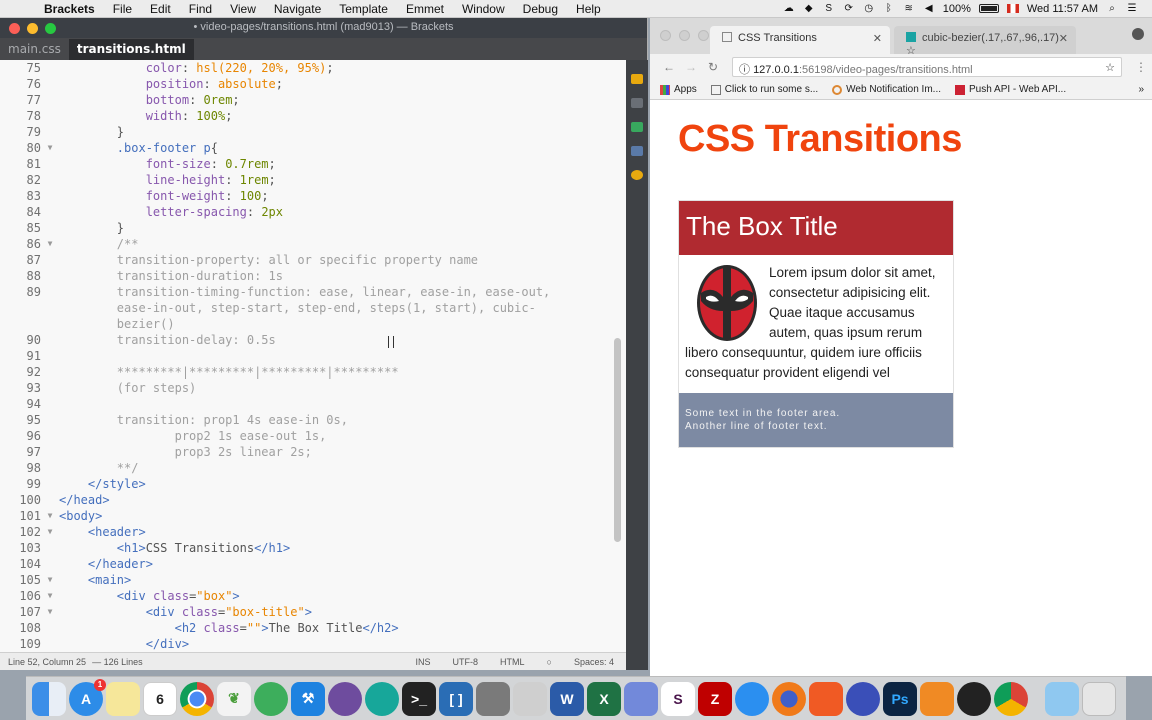 Image resolution: width=1152 pixels, height=720 pixels. I want to click on code-line: 97 prop3 2s linear 2s;, so click(312, 452).